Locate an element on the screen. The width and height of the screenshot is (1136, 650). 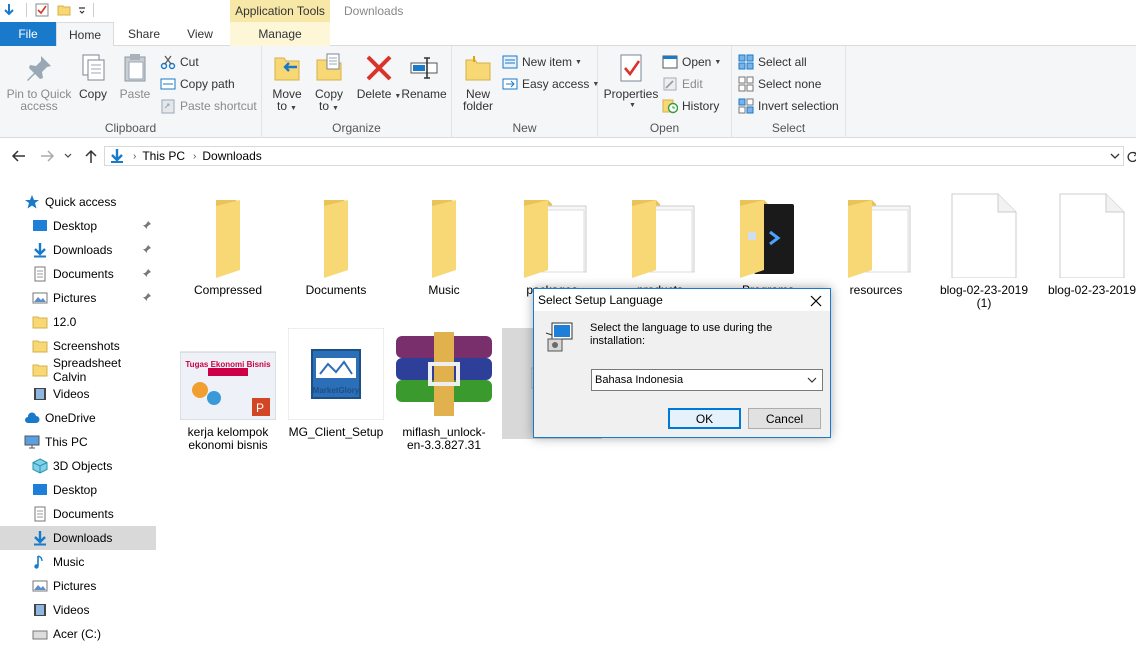
invert-selection-button: Invert selection is located at coordinates (788, 106).